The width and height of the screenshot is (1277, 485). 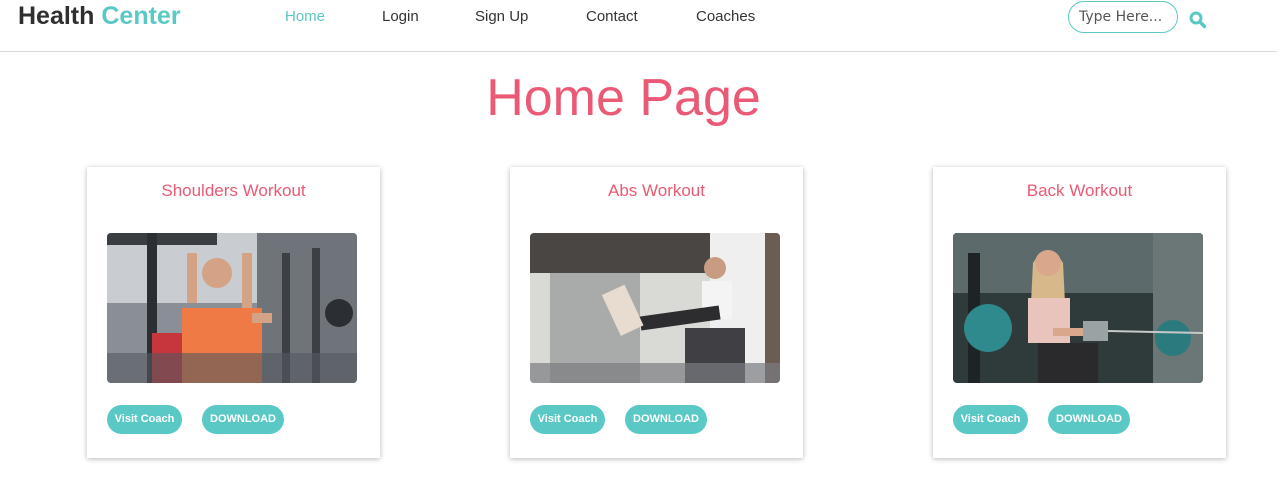 I want to click on brand-name-part1: Health, so click(x=56, y=16).